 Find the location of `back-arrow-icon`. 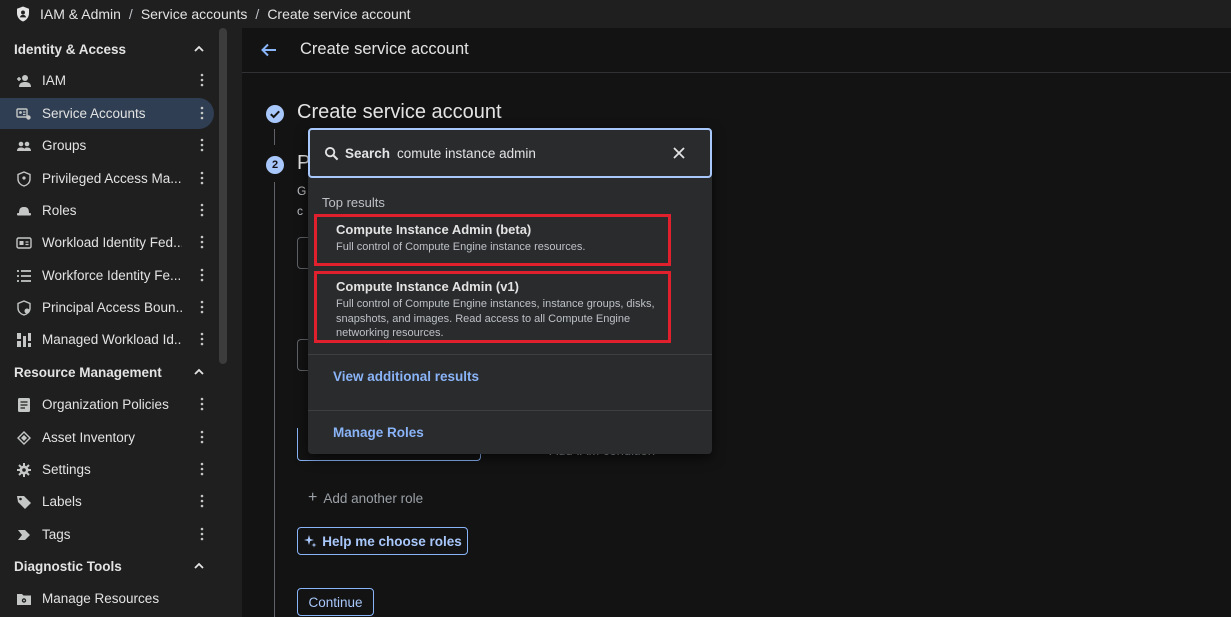

back-arrow-icon is located at coordinates (269, 50).